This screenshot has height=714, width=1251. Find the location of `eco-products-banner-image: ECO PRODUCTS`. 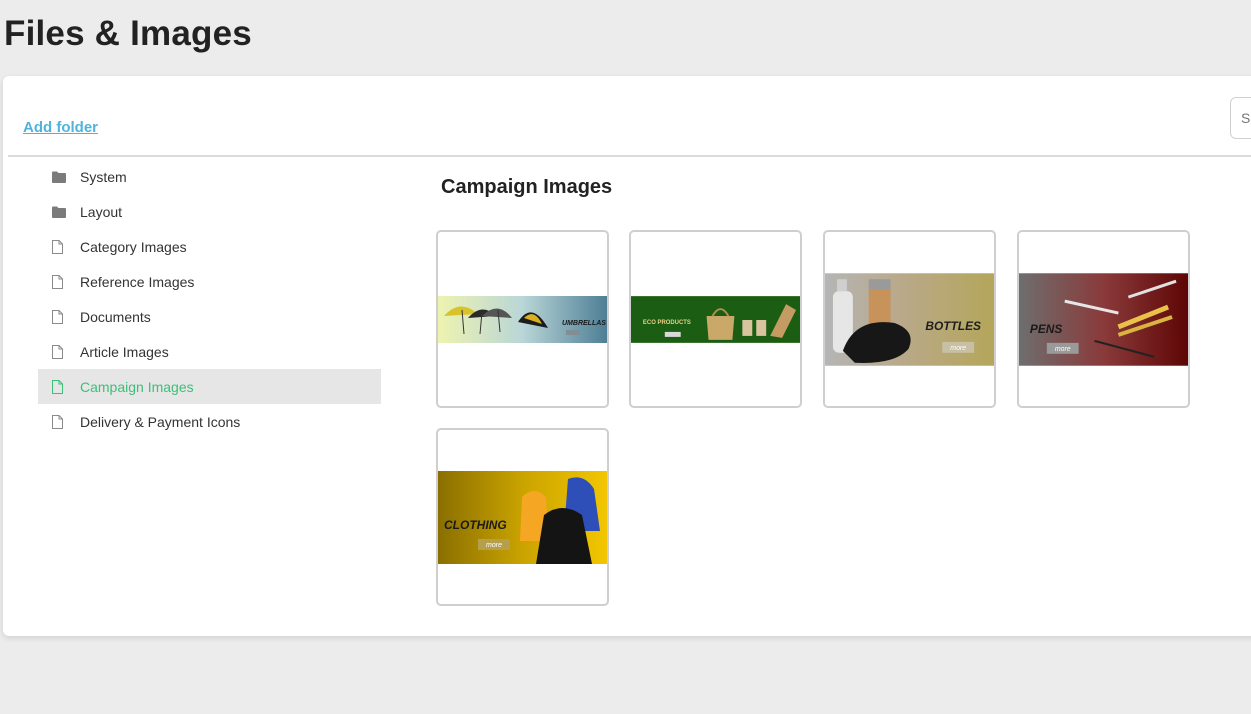

eco-products-banner-image: ECO PRODUCTS is located at coordinates (715, 319).